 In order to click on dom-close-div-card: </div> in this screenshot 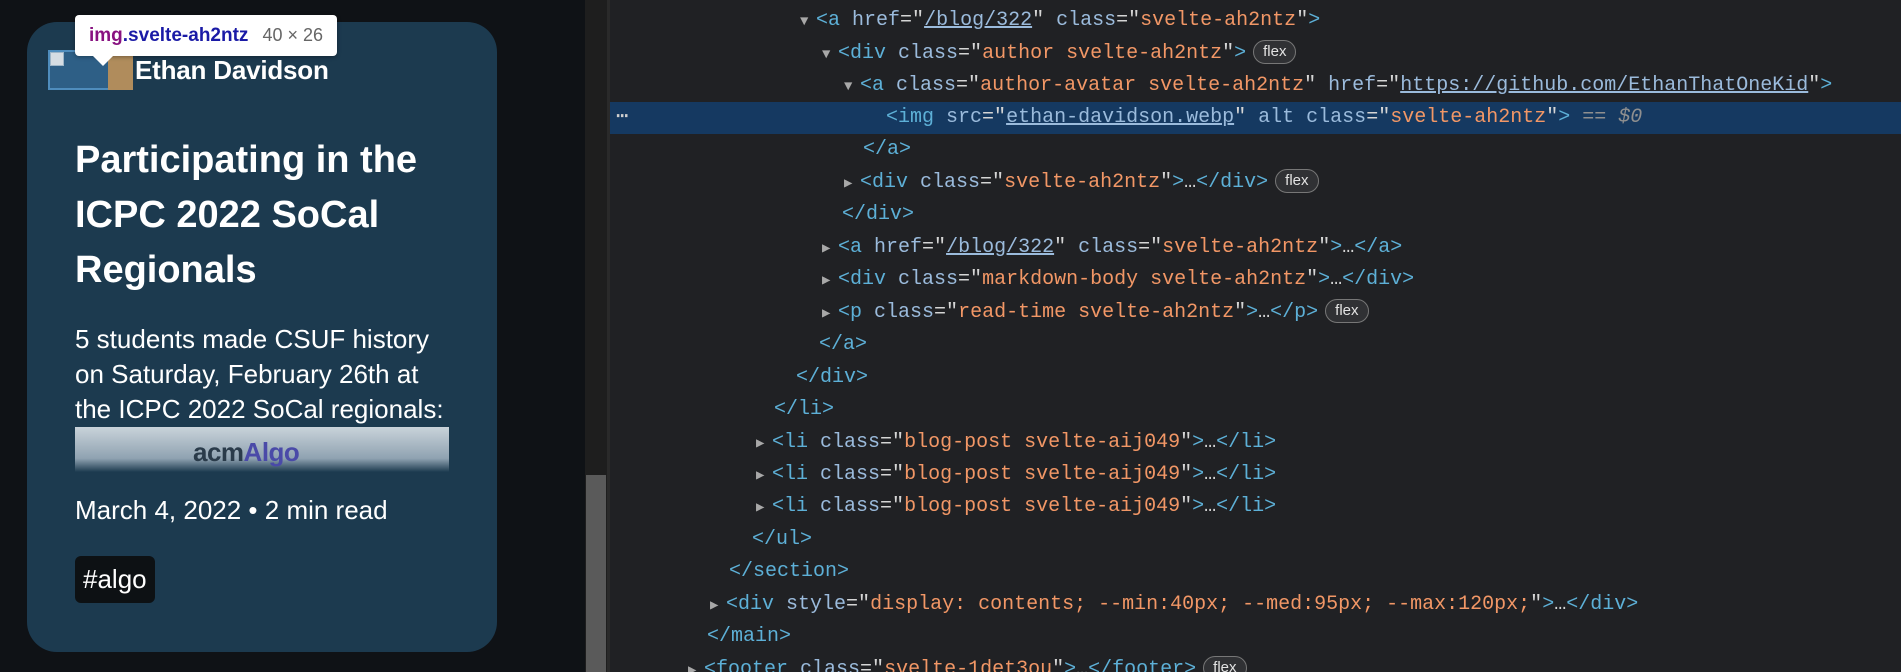, I will do `click(1255, 378)`.